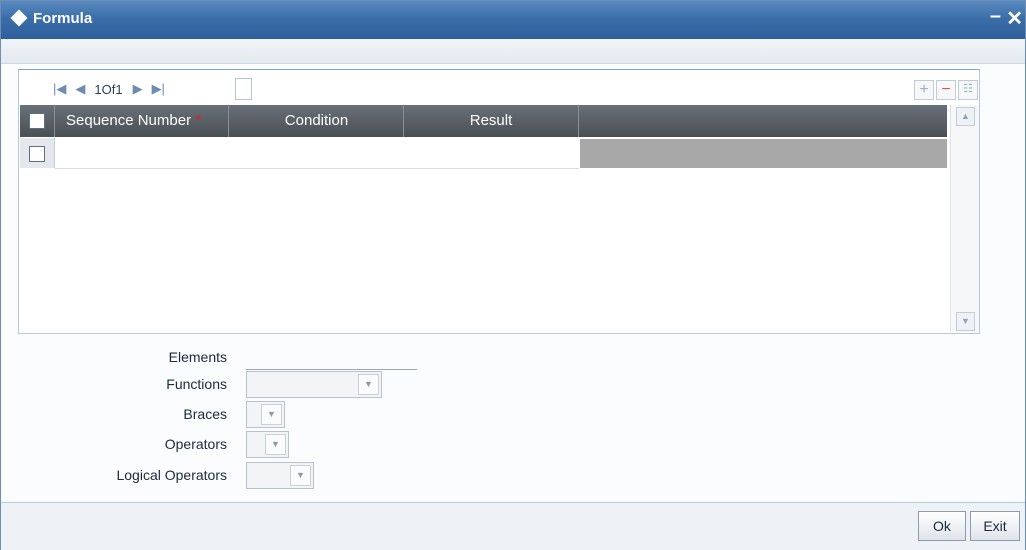  What do you see at coordinates (965, 116) in the screenshot?
I see `scroll-up-icon: ▲` at bounding box center [965, 116].